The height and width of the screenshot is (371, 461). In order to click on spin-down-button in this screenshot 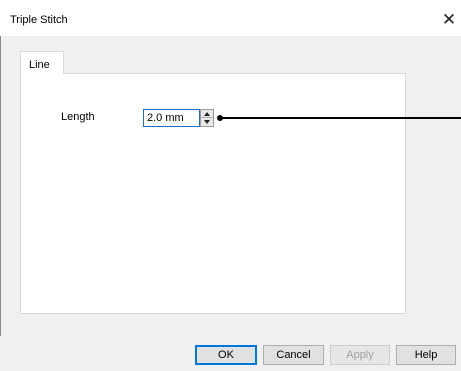, I will do `click(207, 122)`.